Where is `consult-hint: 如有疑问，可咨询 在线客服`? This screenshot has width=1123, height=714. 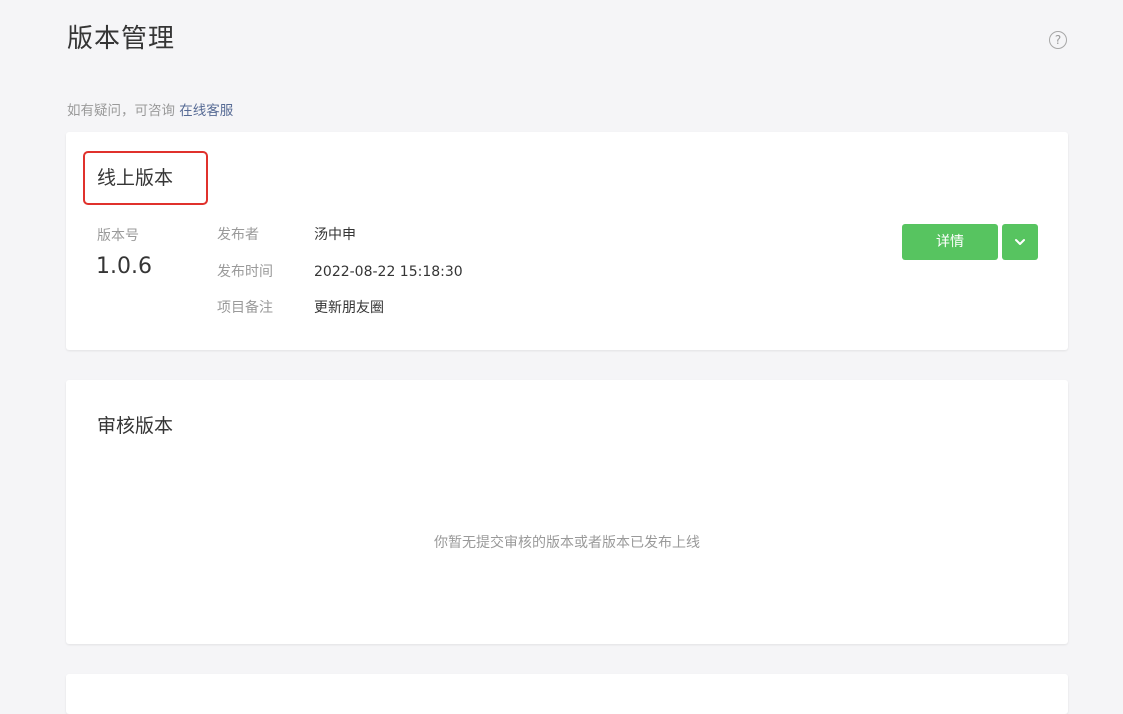 consult-hint: 如有疑问，可咨询 在线客服 is located at coordinates (150, 111).